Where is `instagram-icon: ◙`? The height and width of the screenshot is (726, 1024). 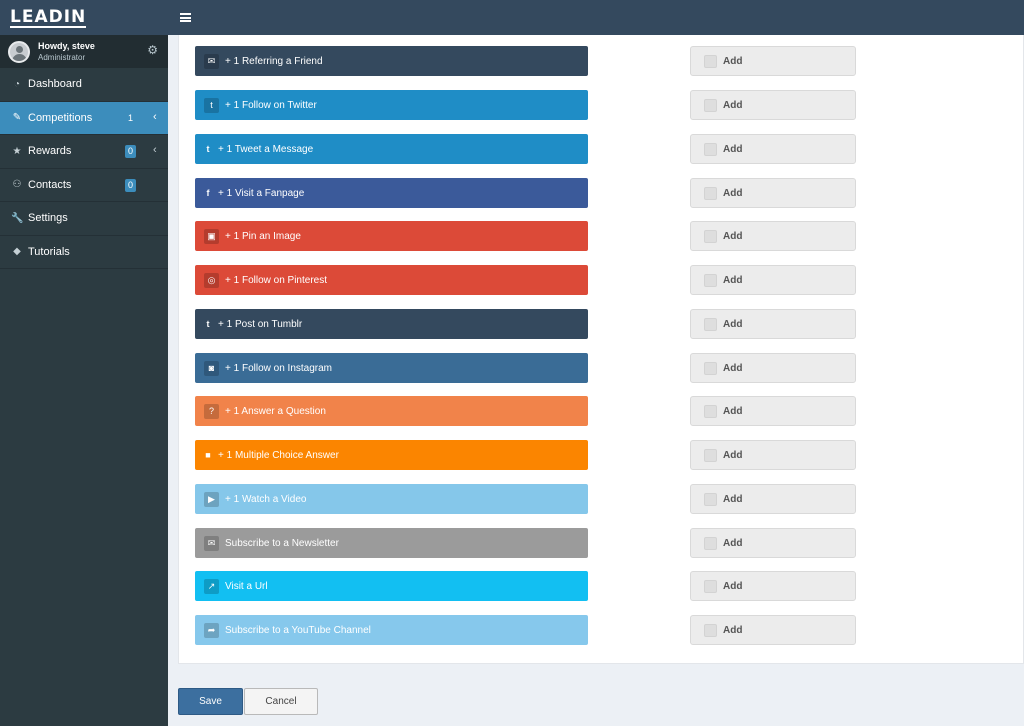
instagram-icon: ◙ is located at coordinates (211, 368).